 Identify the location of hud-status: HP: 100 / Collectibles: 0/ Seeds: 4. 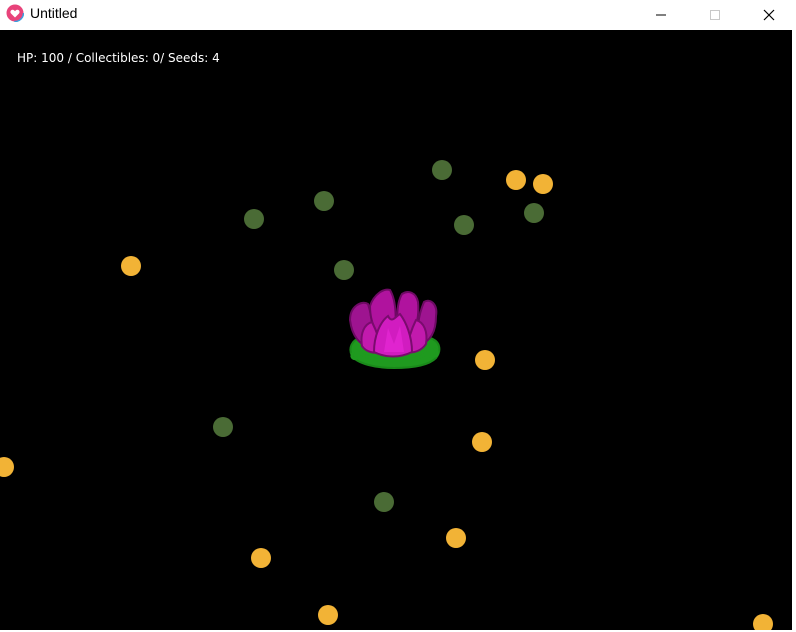
(118, 58).